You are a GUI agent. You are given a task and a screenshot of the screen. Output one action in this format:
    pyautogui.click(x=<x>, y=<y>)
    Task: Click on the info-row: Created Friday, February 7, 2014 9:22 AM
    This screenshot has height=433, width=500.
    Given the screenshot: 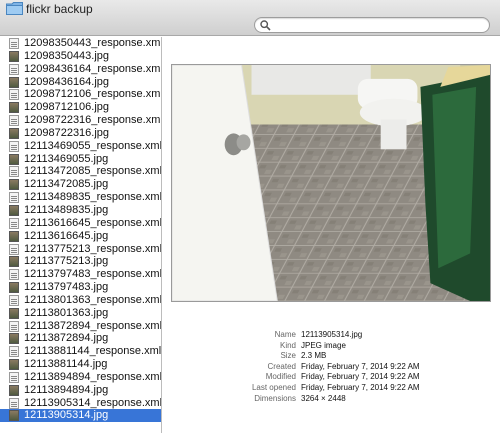 What is the action you would take?
    pyautogui.click(x=331, y=367)
    